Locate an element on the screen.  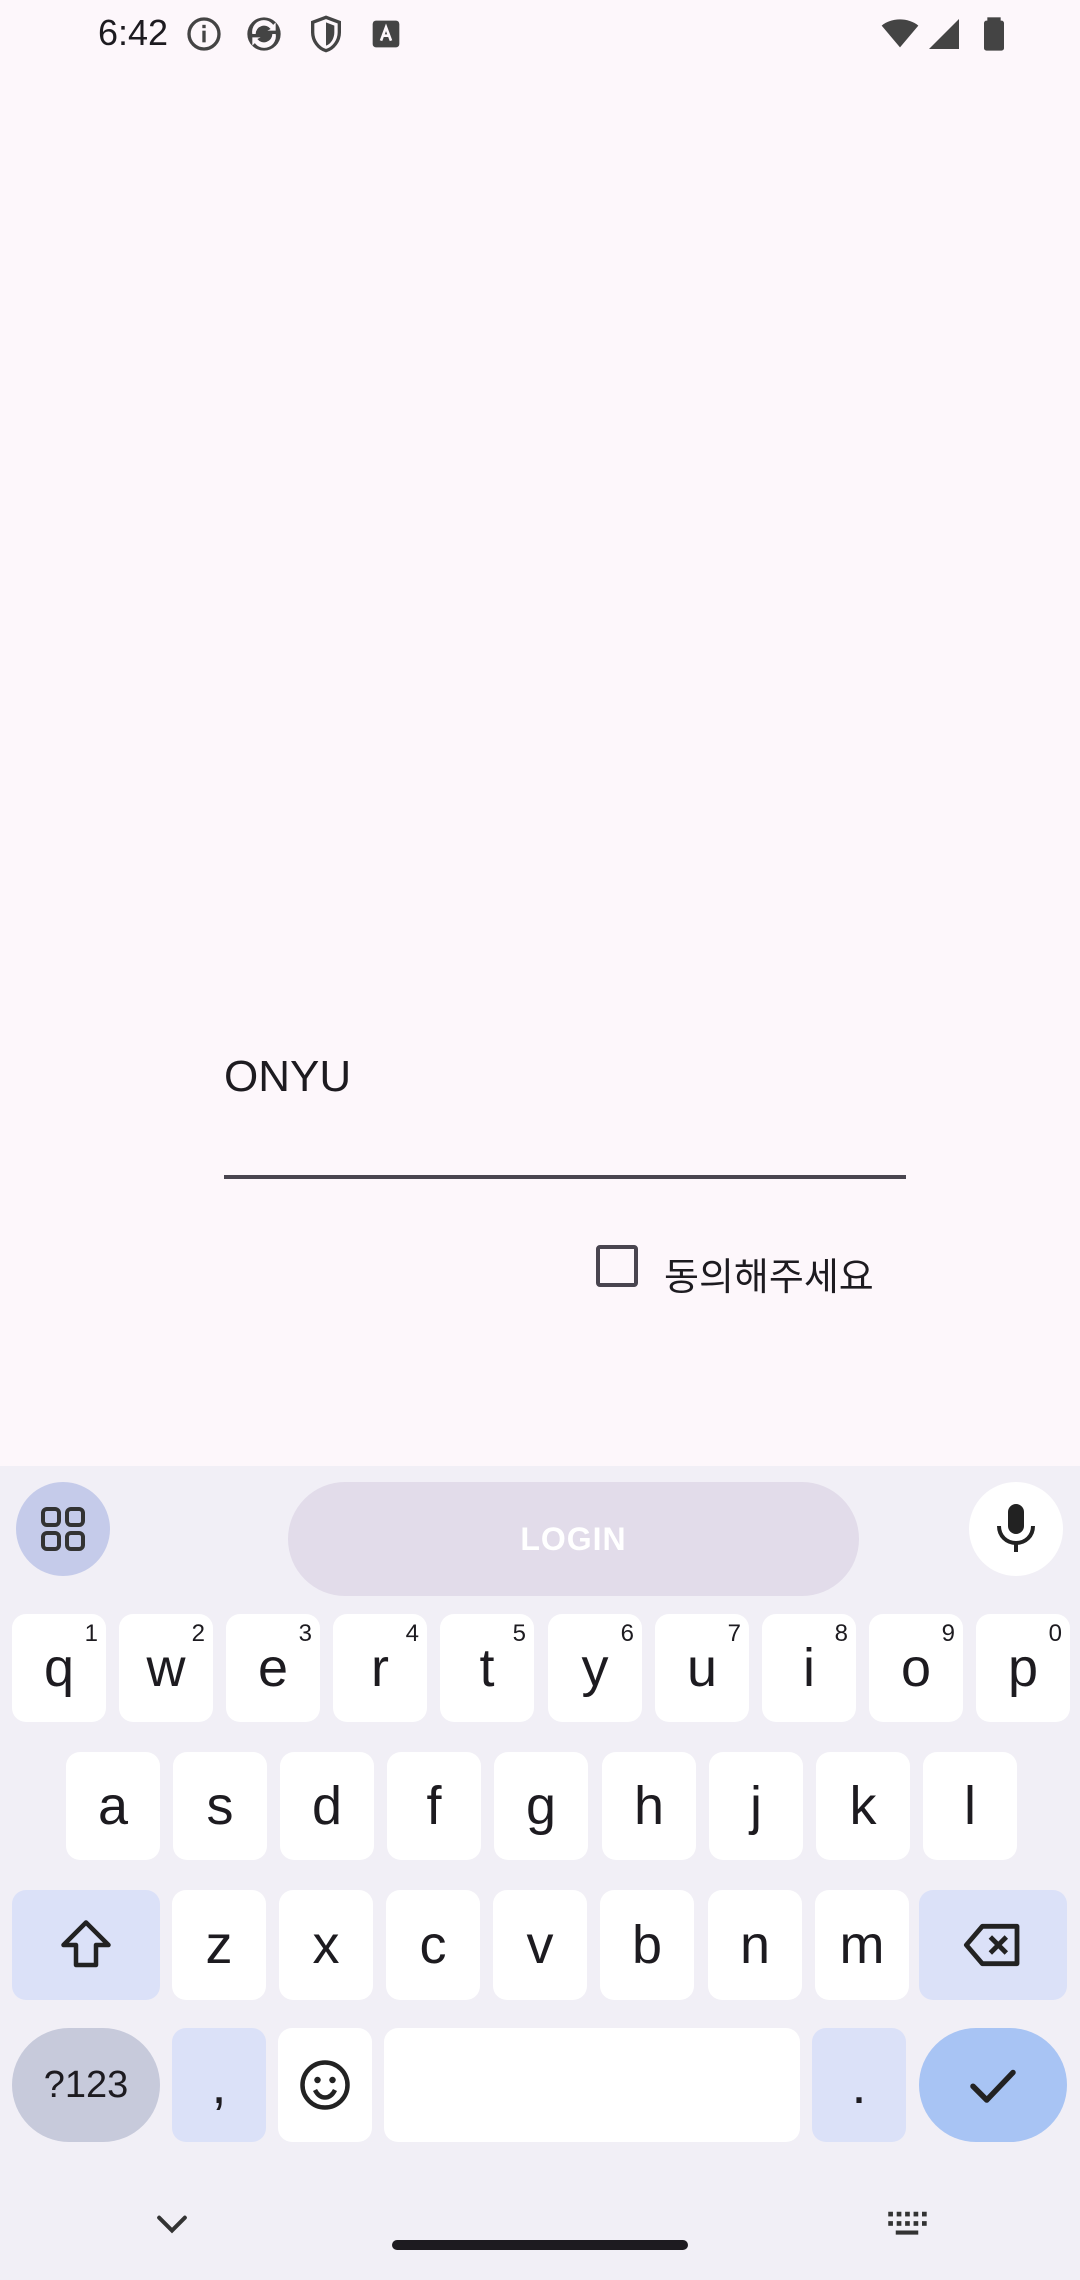
key-label: z is located at coordinates (219, 1945).